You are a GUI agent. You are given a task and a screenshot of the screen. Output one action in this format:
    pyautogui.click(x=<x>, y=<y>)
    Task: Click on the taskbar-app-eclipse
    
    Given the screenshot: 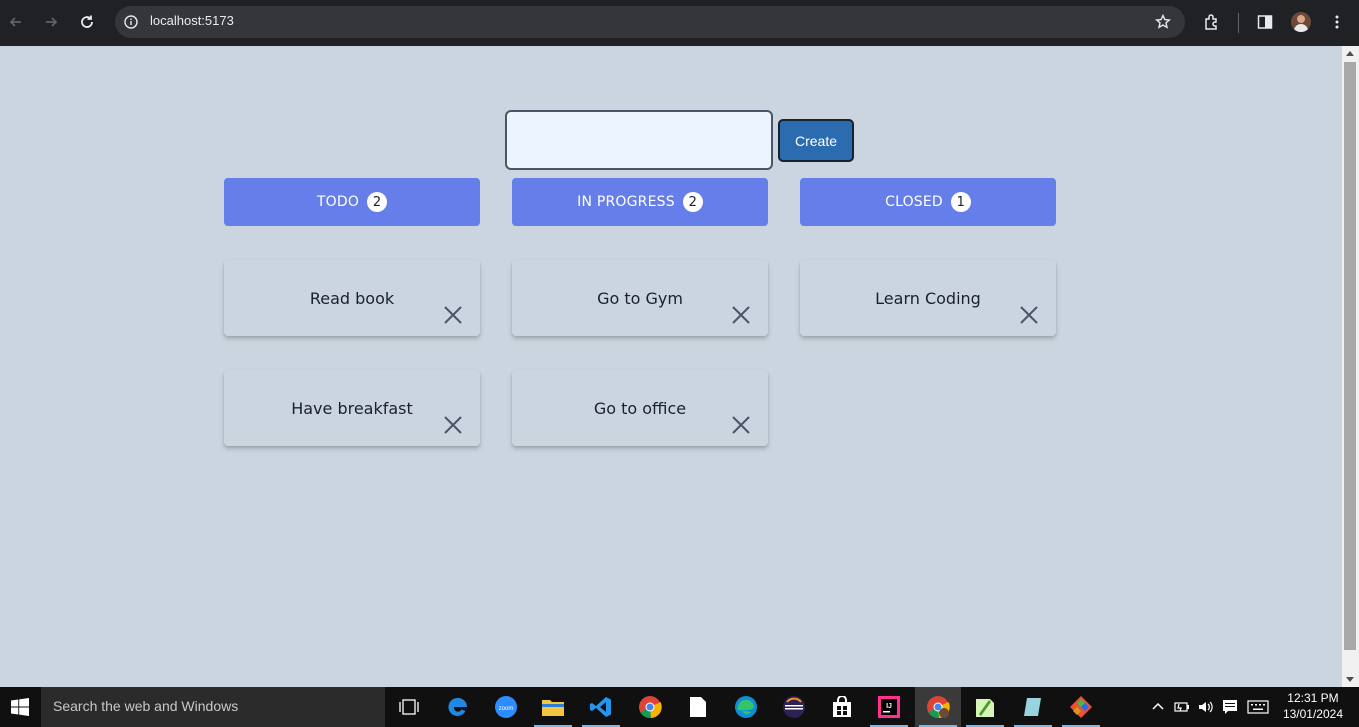 What is the action you would take?
    pyautogui.click(x=794, y=707)
    